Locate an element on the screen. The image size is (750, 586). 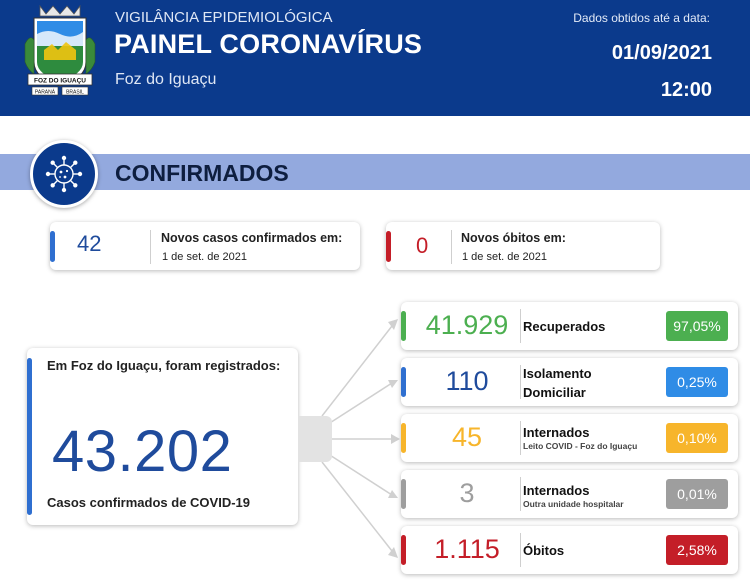
hospitalized-covid-value: 45 is located at coordinates (467, 437).